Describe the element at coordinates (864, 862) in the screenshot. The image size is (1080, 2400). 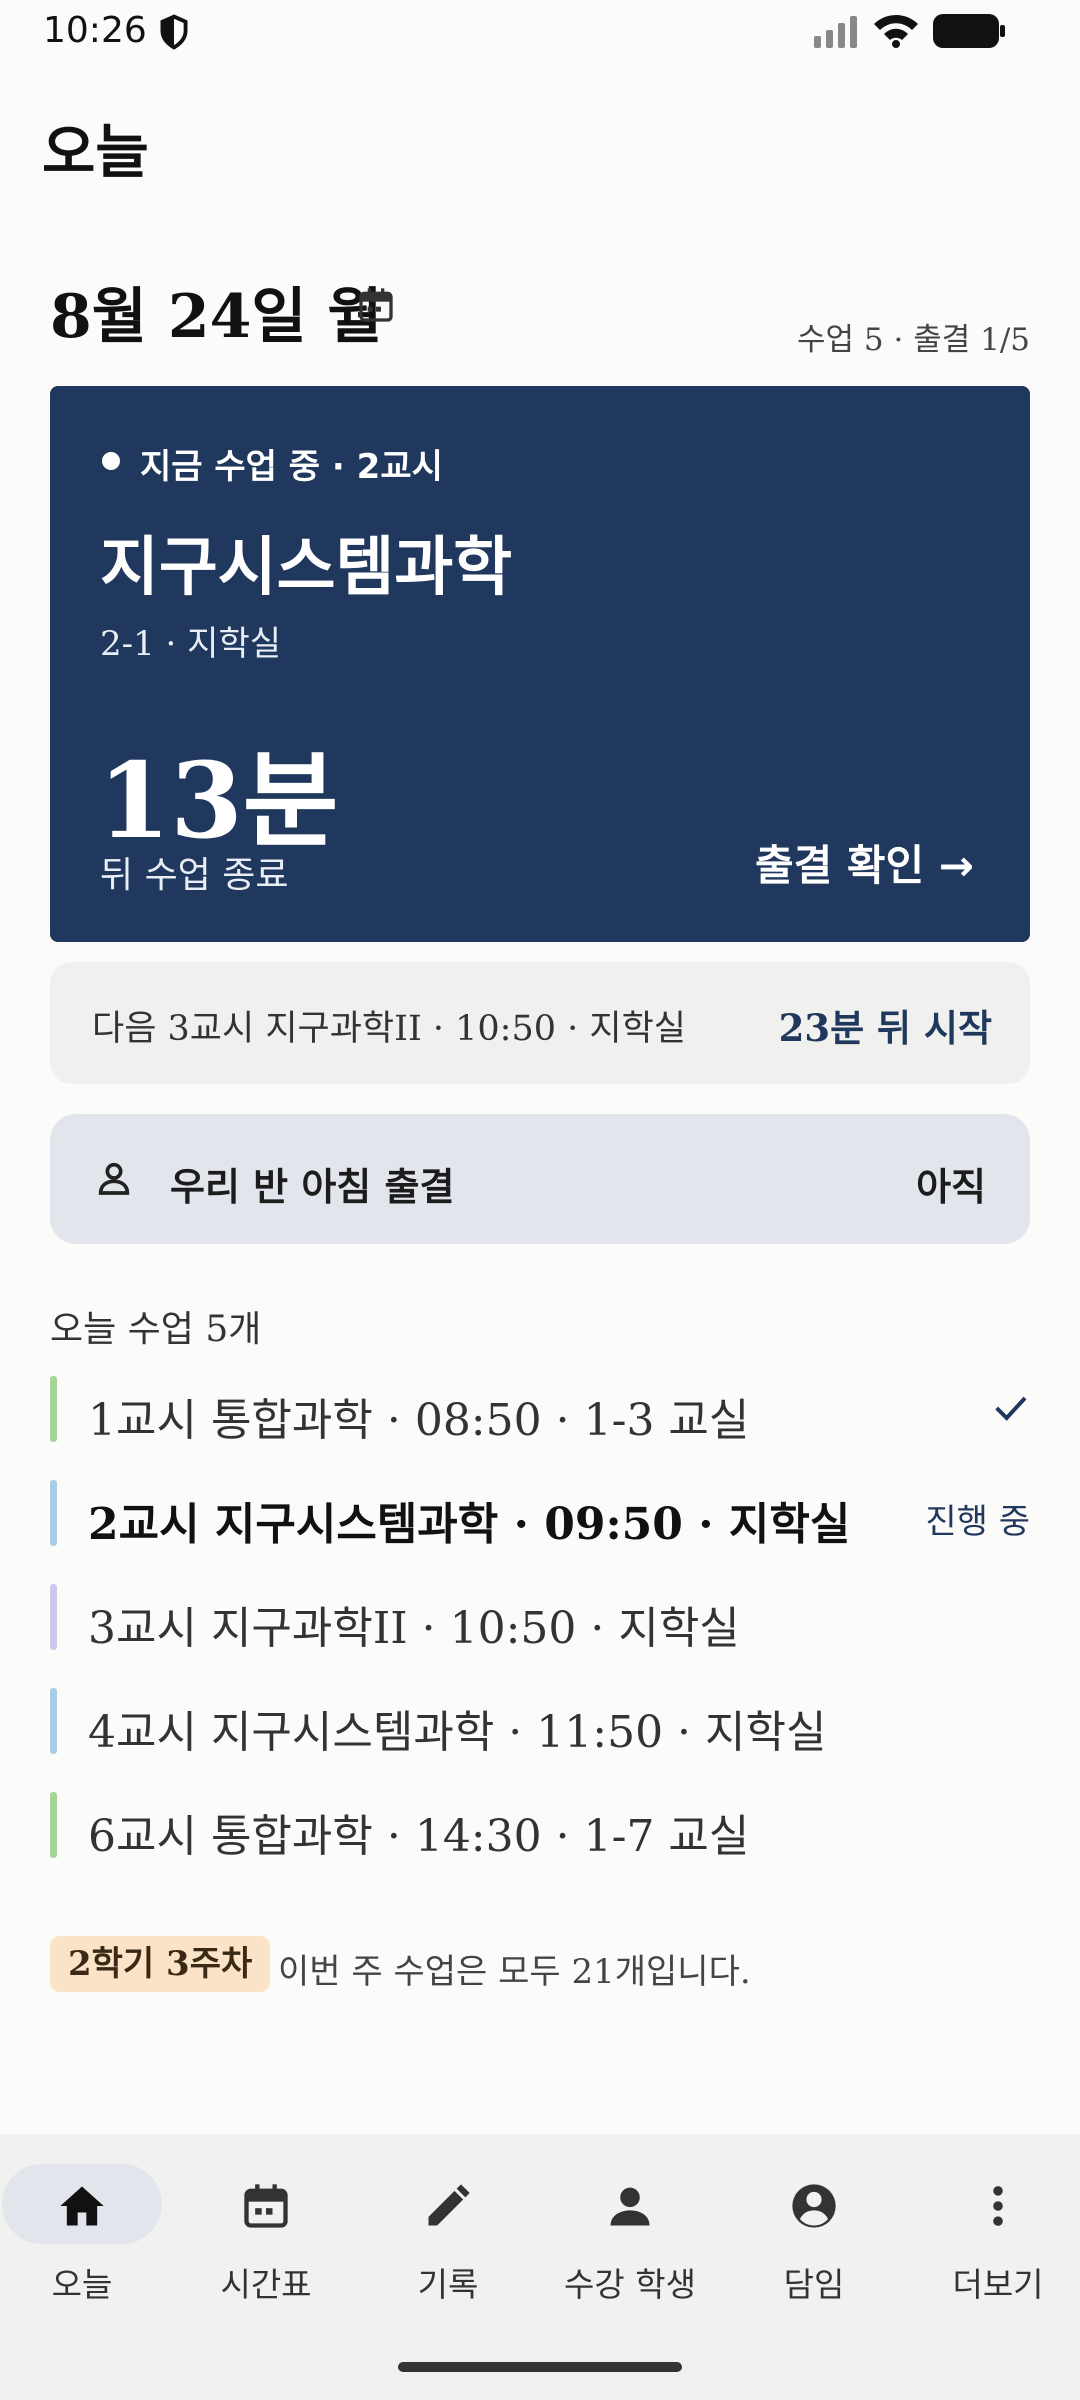
I see `attendance-check-link: 출결 확인 →` at that location.